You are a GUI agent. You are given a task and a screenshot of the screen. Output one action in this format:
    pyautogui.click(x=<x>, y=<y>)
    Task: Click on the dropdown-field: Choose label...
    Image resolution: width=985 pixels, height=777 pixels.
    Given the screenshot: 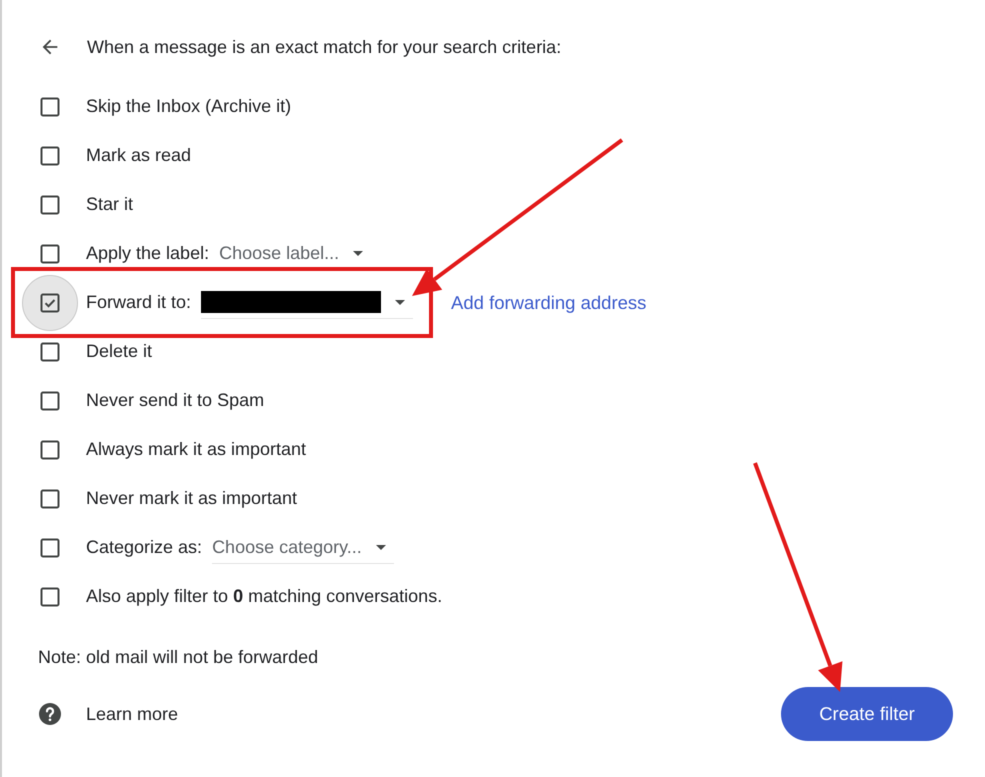 What is the action you would take?
    pyautogui.click(x=295, y=254)
    